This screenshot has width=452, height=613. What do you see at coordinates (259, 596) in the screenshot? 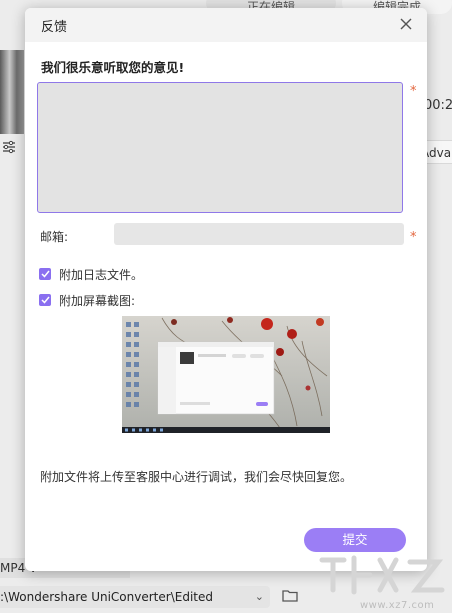
I see `chevron-down-icon: ⌄` at bounding box center [259, 596].